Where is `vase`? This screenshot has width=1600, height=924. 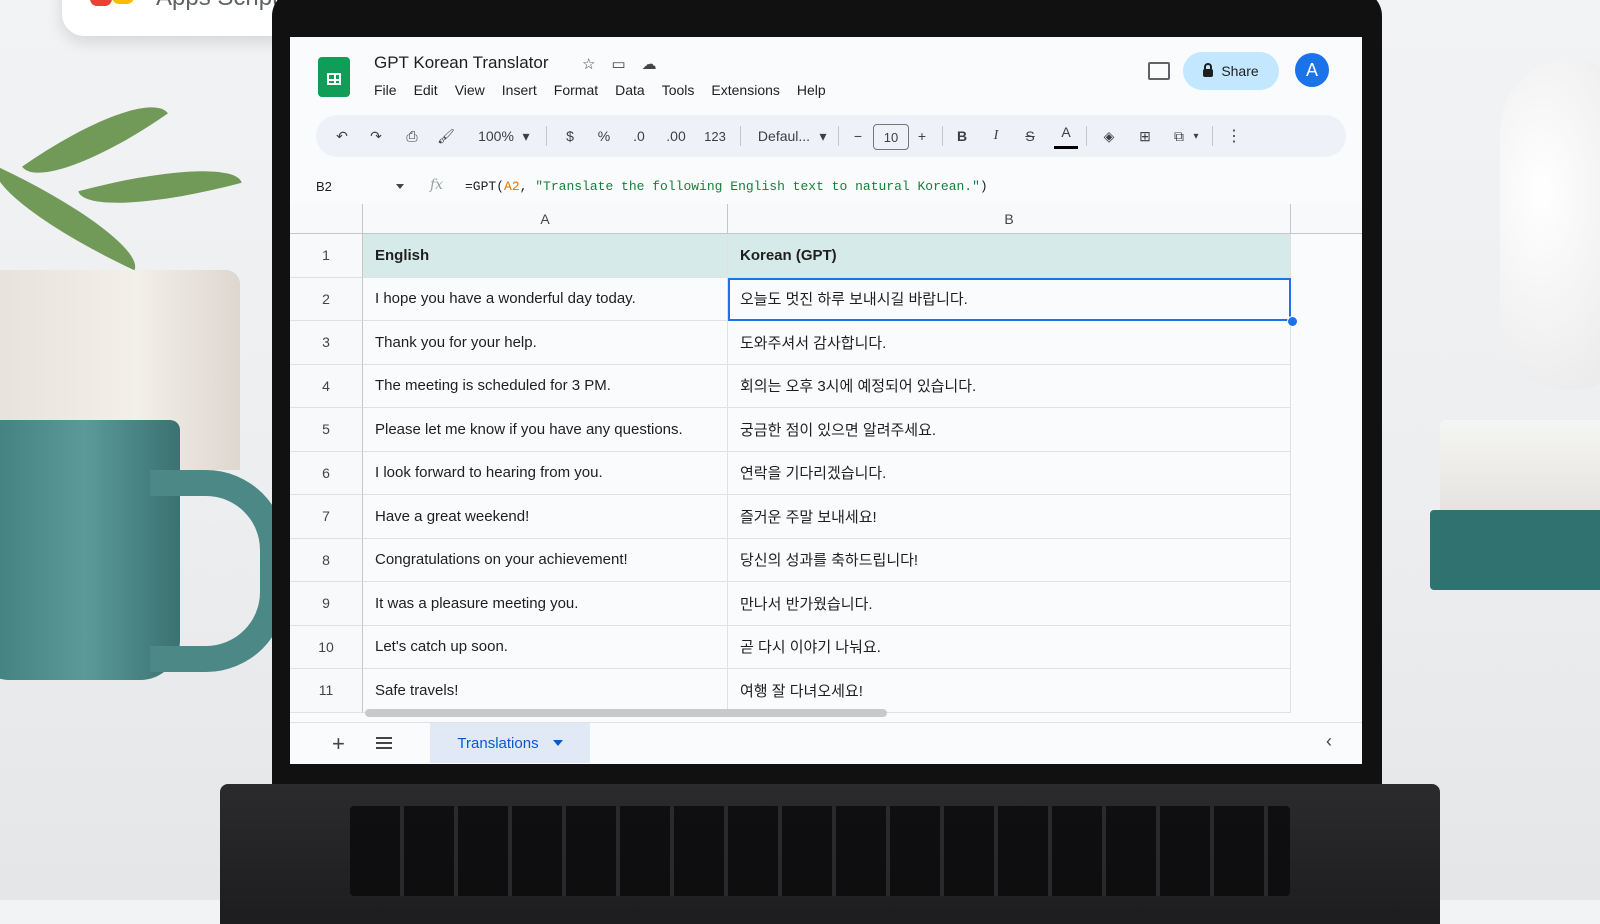 vase is located at coordinates (1550, 225).